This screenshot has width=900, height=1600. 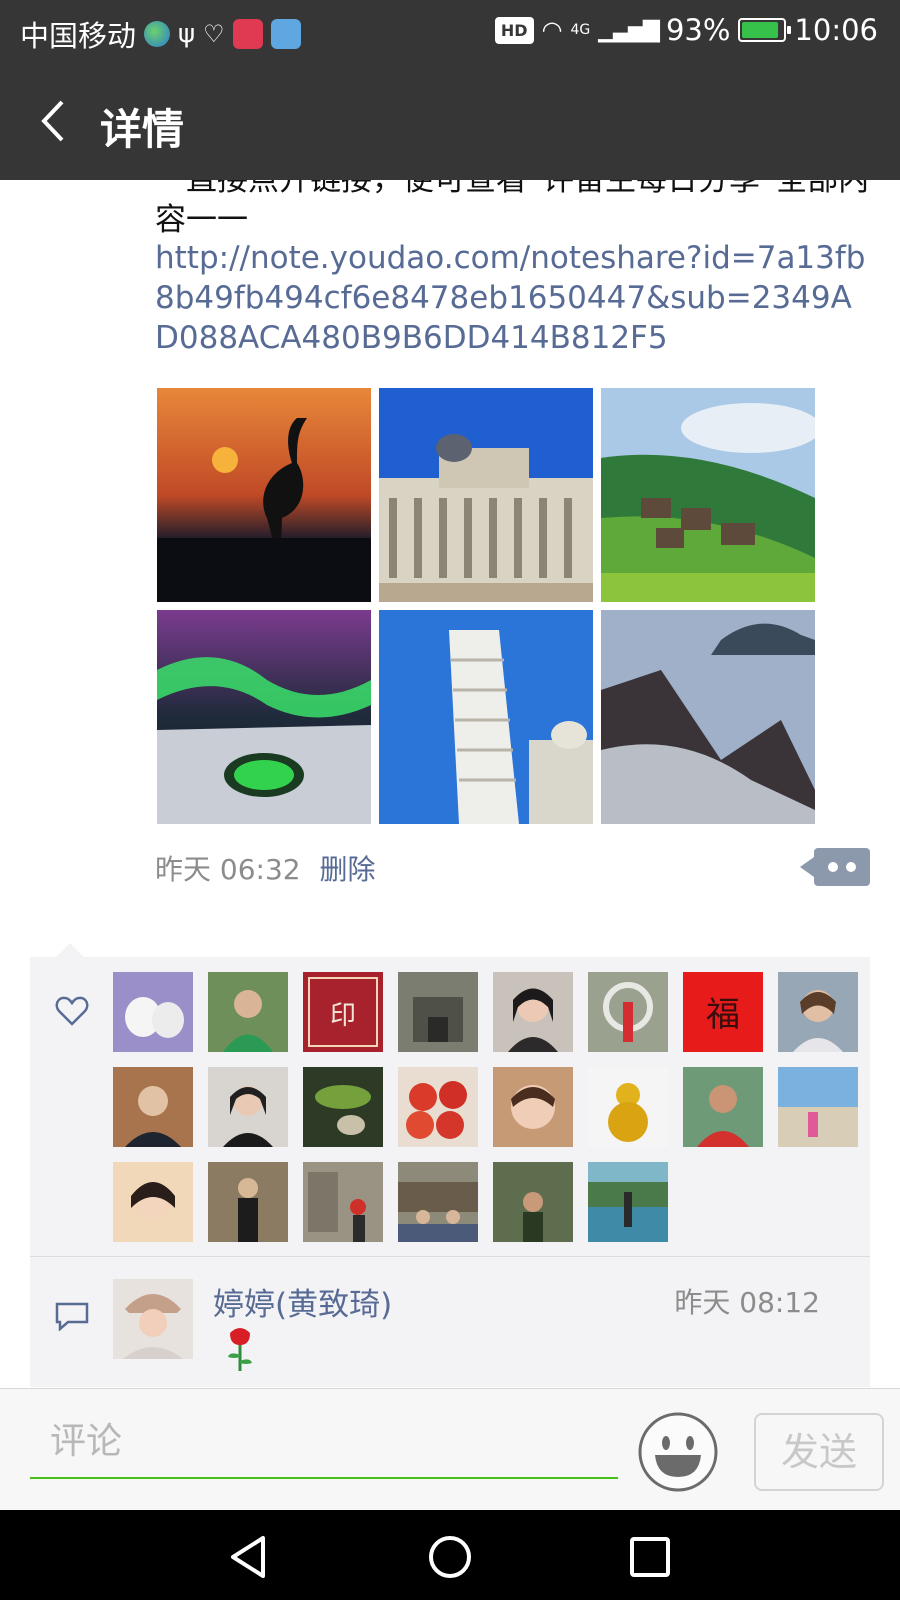 I want to click on photo-rocky-coast, so click(x=708, y=717).